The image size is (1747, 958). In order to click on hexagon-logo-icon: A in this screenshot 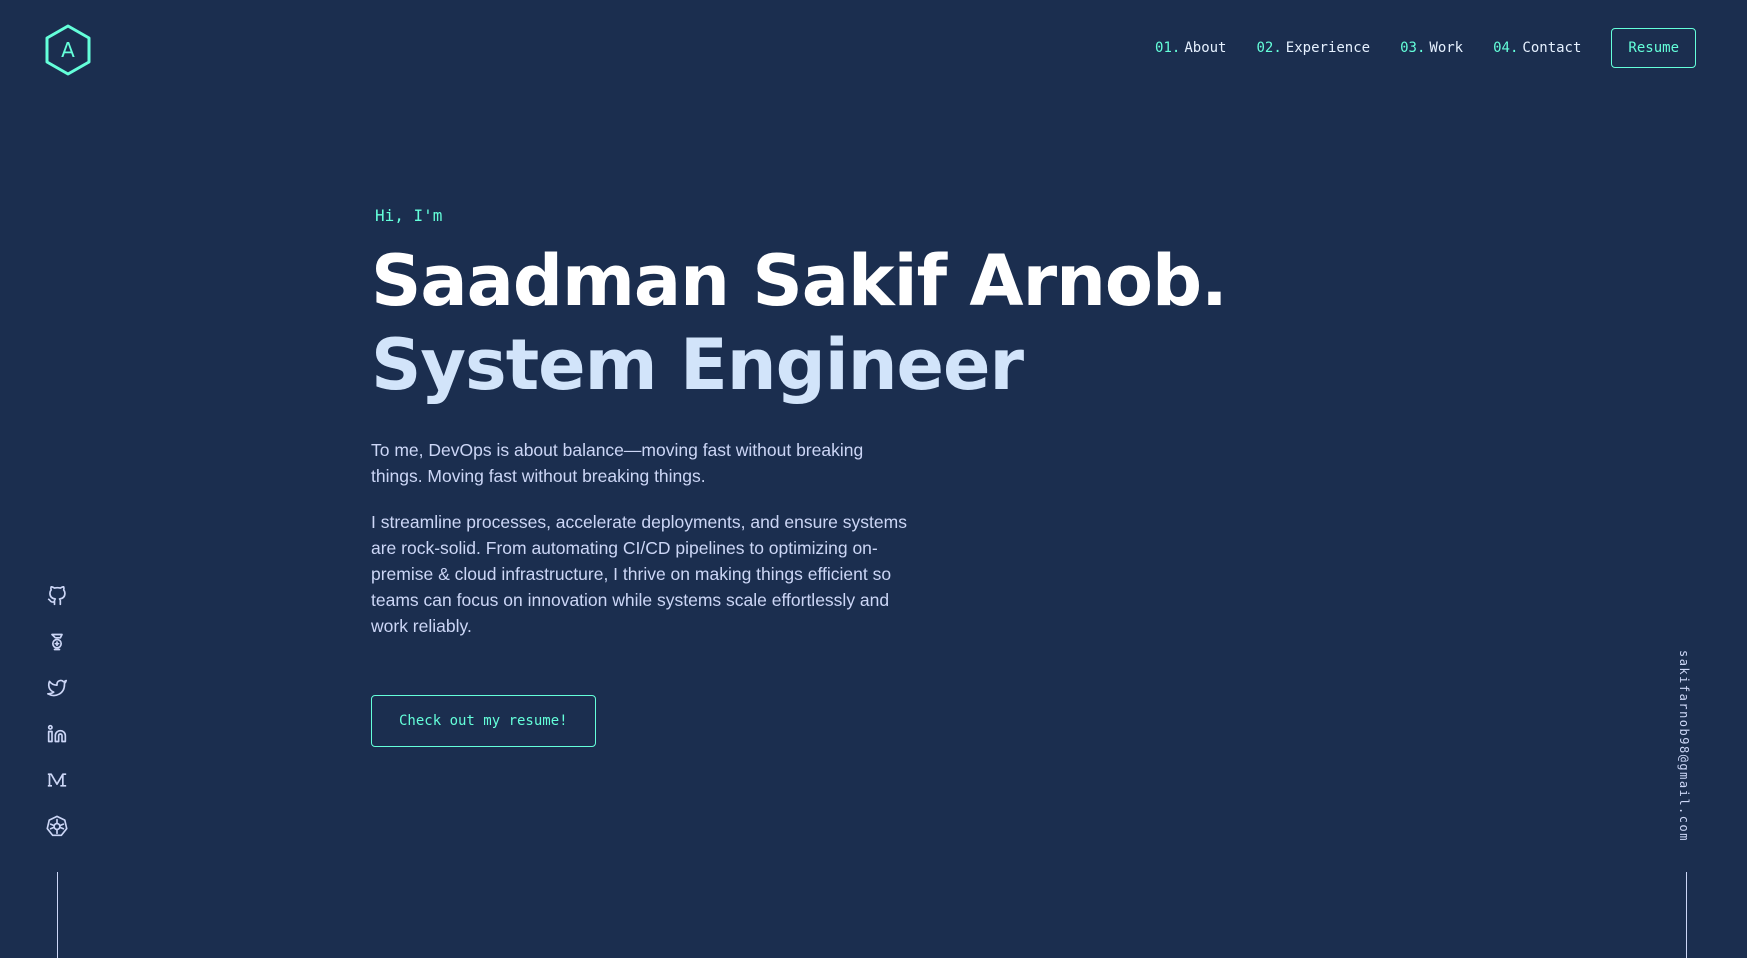, I will do `click(68, 50)`.